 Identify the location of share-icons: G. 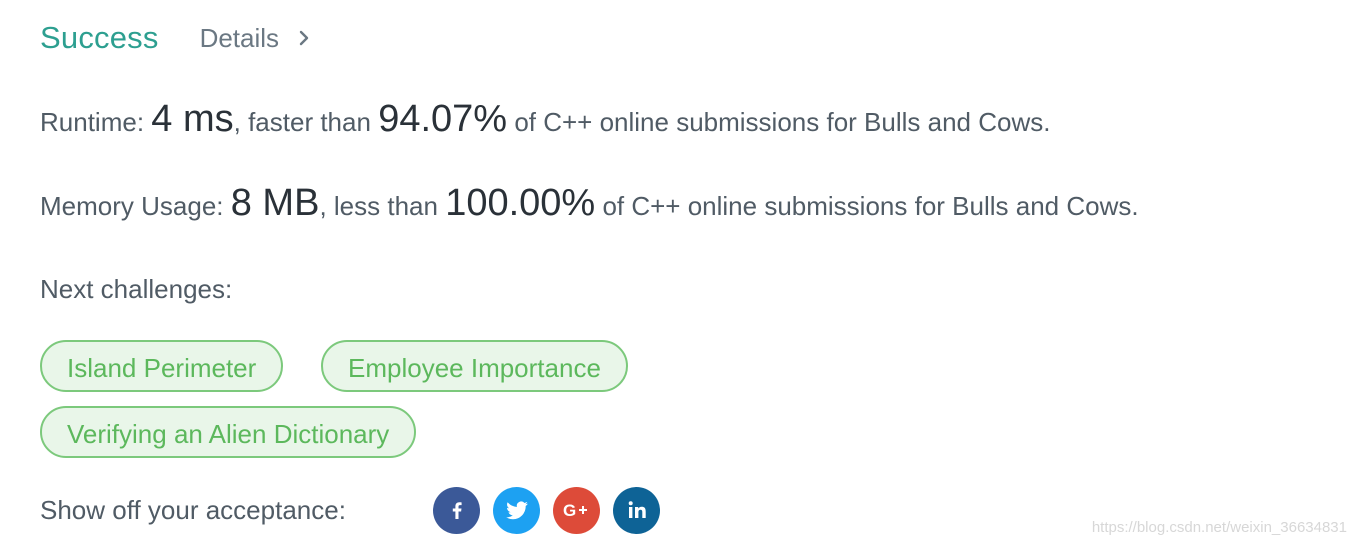
(546, 510).